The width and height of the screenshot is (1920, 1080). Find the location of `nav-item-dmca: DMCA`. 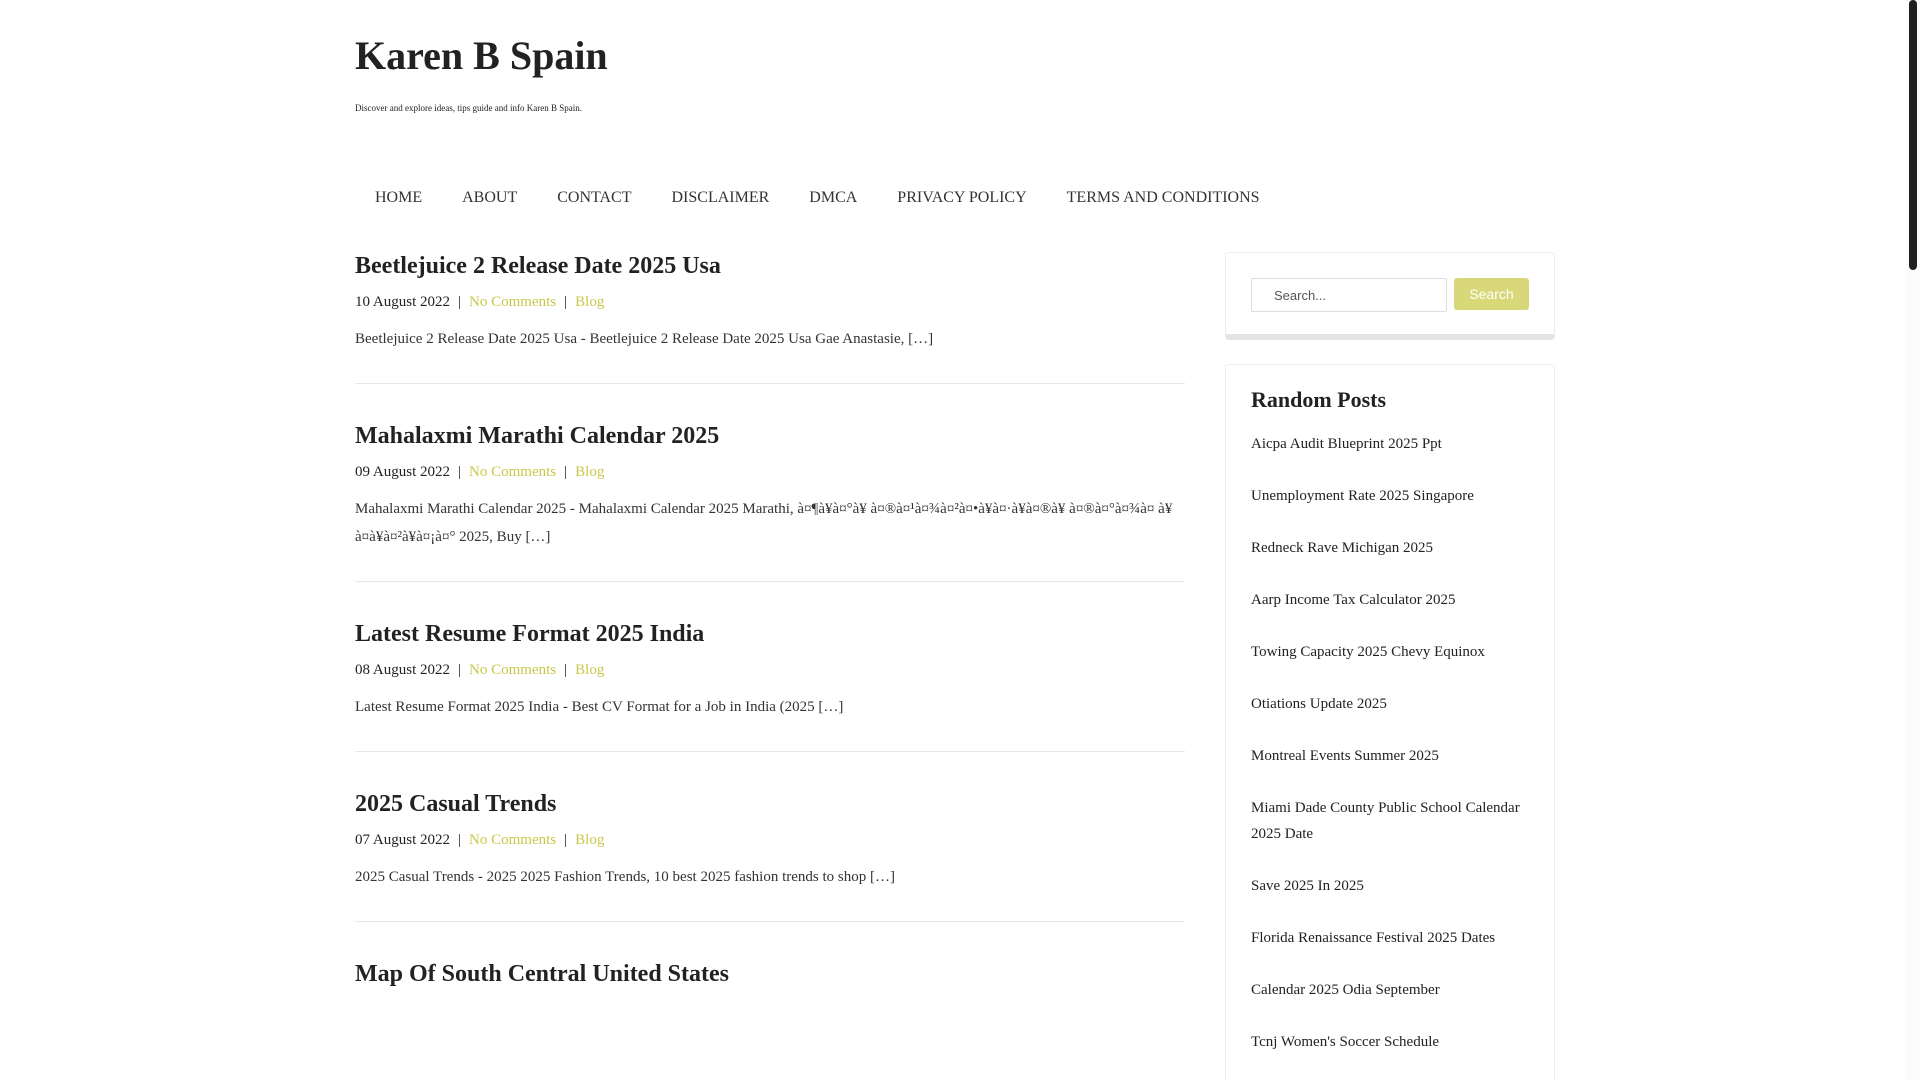

nav-item-dmca: DMCA is located at coordinates (833, 198).